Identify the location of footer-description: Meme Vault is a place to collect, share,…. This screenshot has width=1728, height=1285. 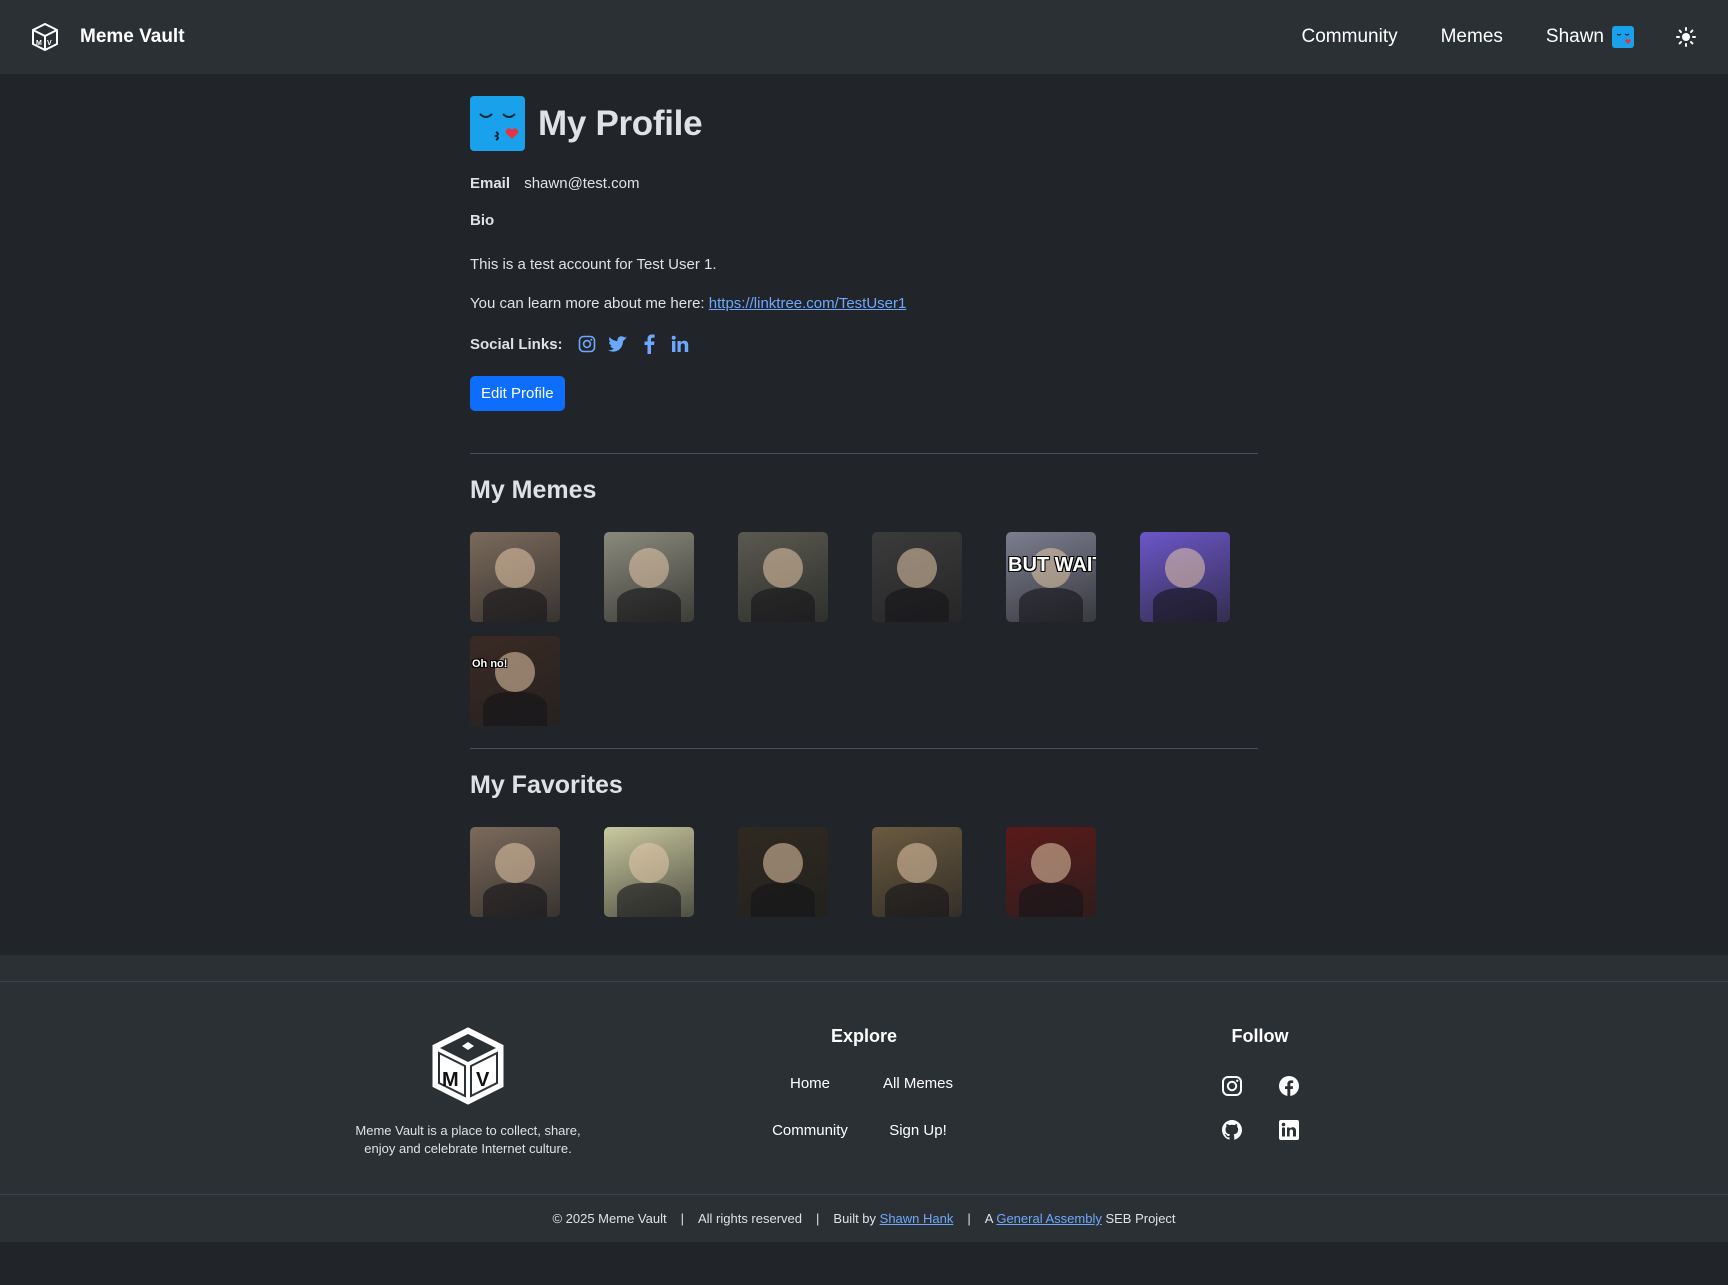
(468, 1139).